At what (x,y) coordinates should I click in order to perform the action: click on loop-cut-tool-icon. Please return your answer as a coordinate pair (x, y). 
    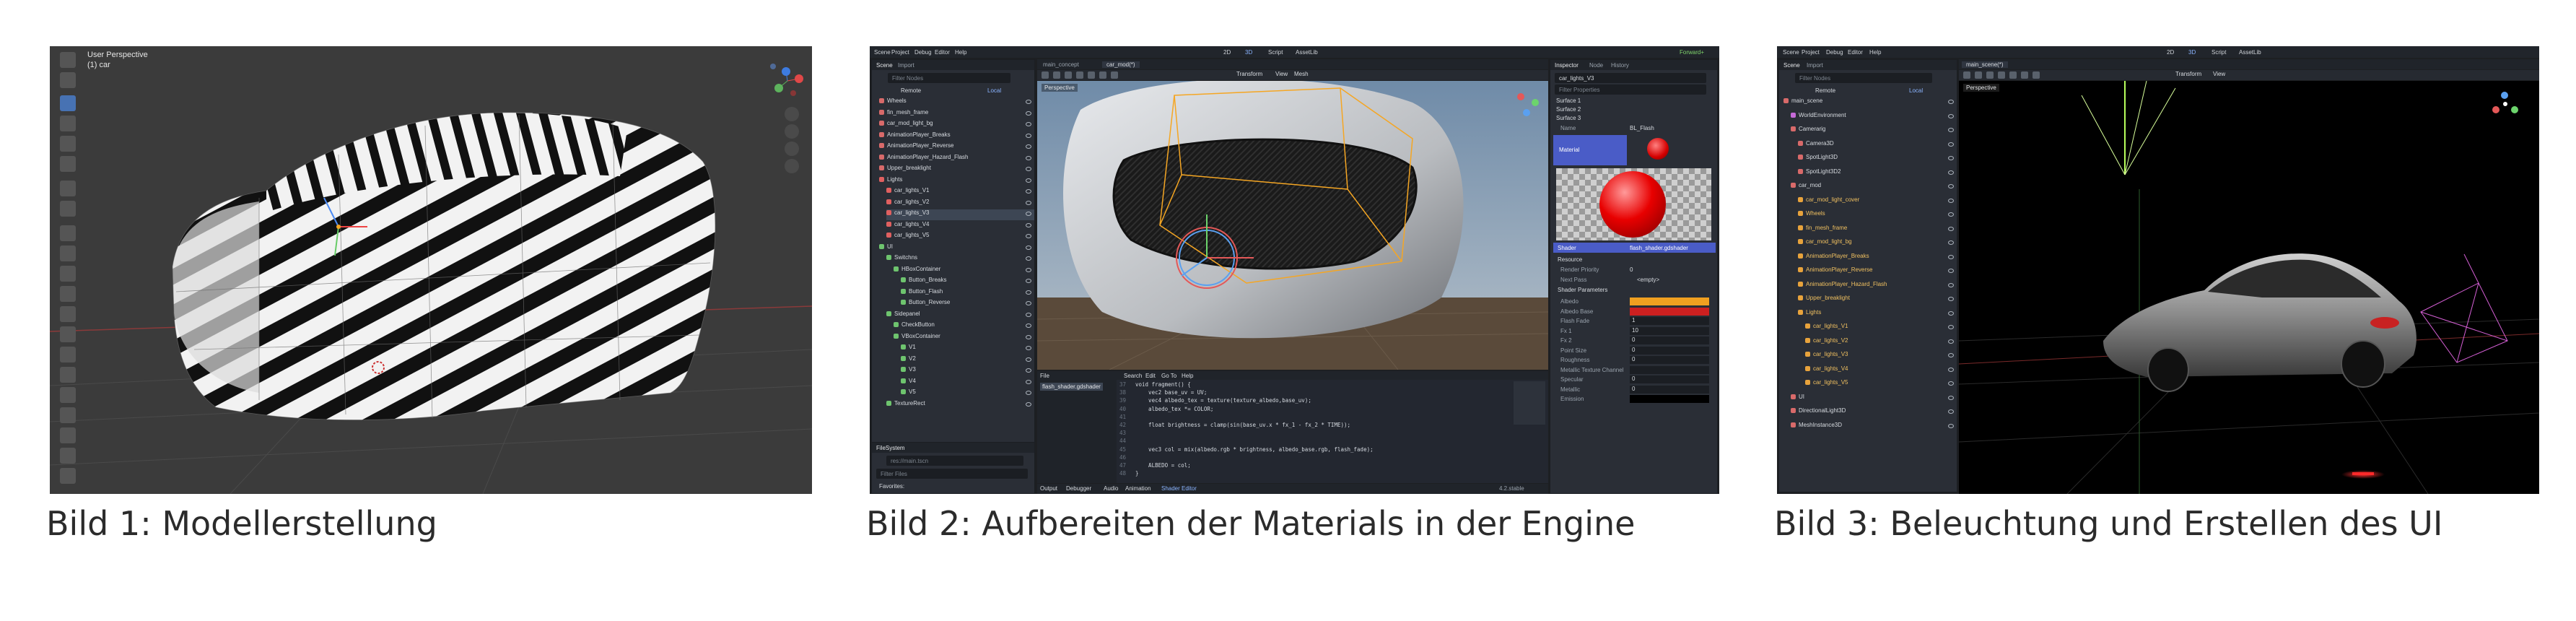
    Looking at the image, I should click on (68, 314).